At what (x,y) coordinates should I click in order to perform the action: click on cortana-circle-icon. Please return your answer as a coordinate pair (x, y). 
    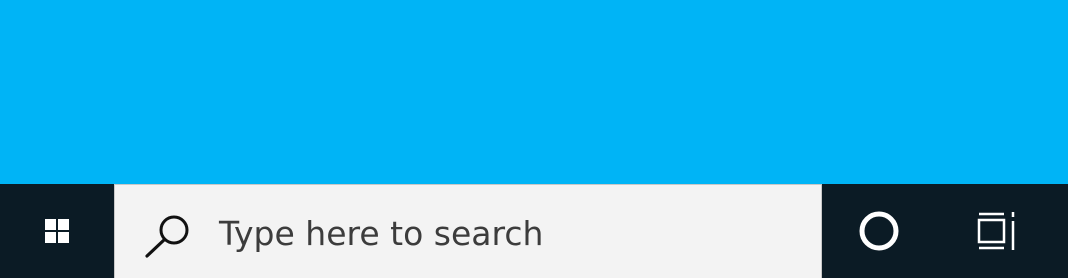
    Looking at the image, I should click on (879, 231).